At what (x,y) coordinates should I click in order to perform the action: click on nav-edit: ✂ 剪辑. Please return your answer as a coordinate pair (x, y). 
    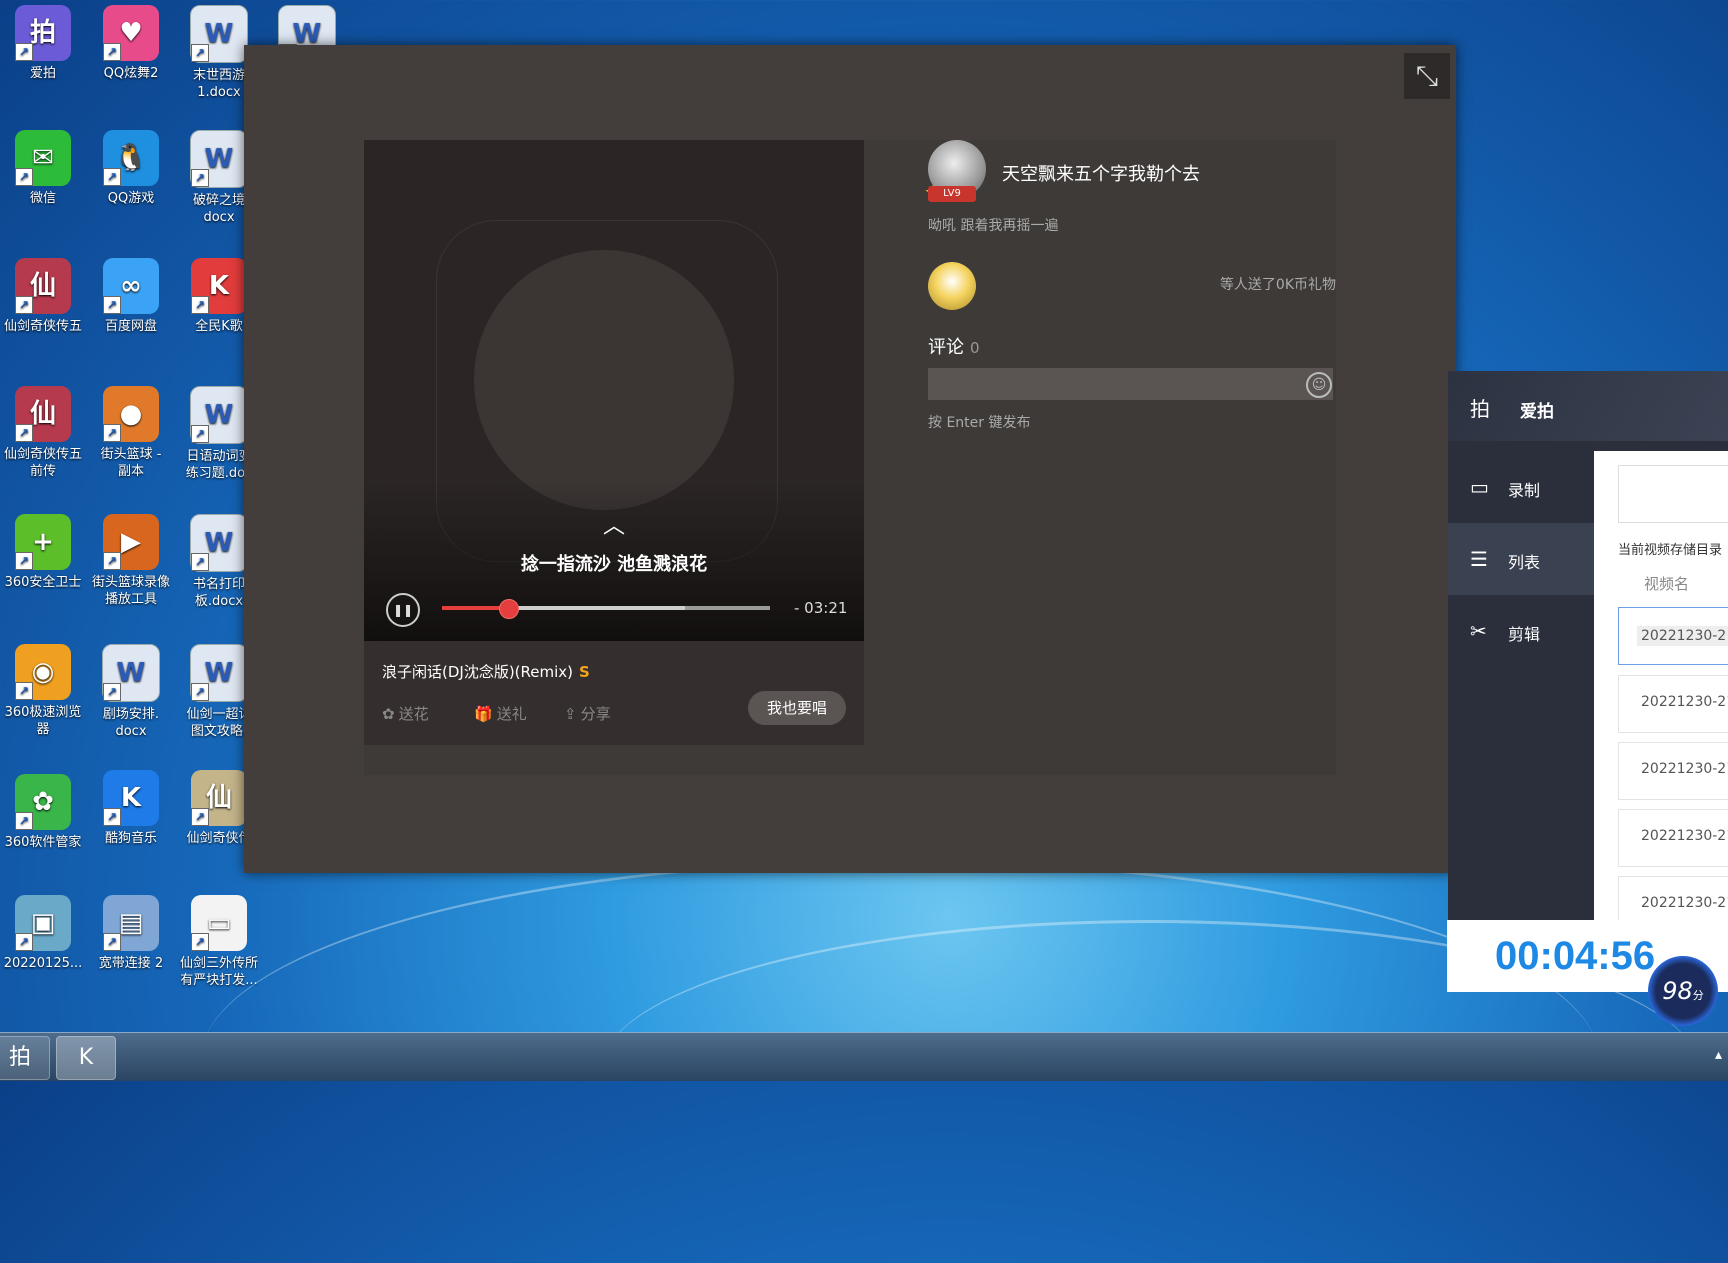
    Looking at the image, I should click on (1521, 631).